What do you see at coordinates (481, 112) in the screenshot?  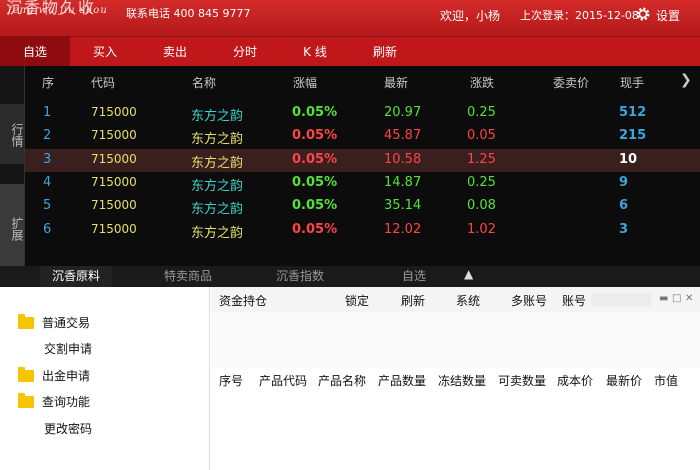 I see `row-change: 0.25` at bounding box center [481, 112].